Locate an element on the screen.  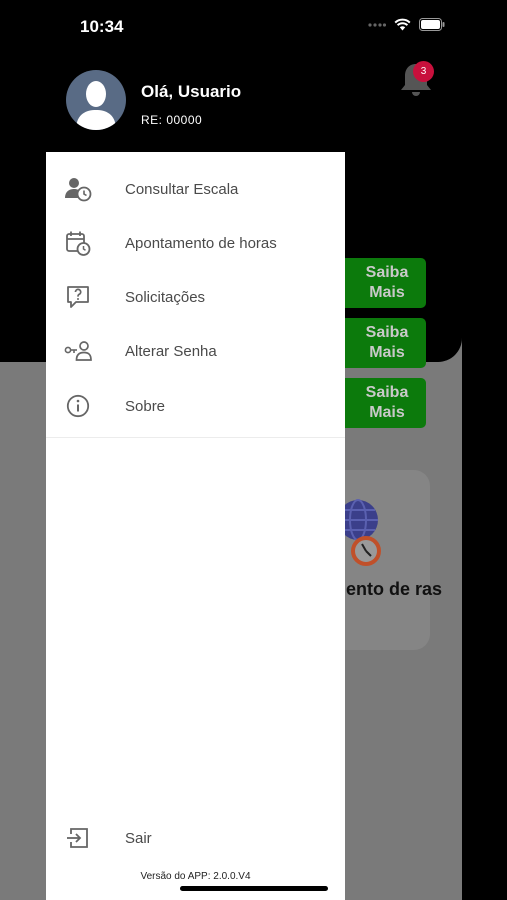
menu-divider is located at coordinates (195, 437).